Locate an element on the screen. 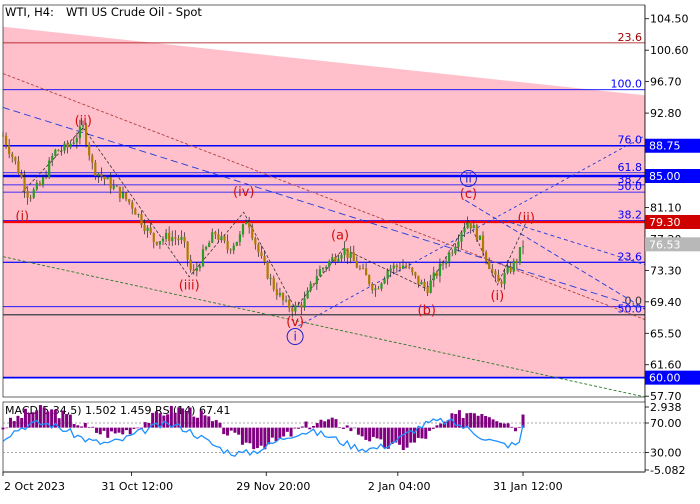 Image resolution: width=700 pixels, height=504 pixels. x-tick-label-0: 2 Oct 2023 is located at coordinates (34, 486).